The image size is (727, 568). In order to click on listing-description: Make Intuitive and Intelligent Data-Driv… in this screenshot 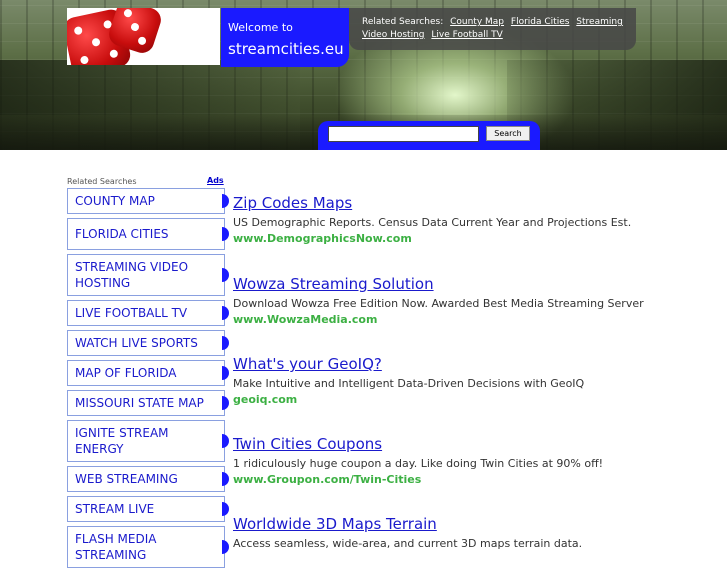, I will do `click(409, 383)`.